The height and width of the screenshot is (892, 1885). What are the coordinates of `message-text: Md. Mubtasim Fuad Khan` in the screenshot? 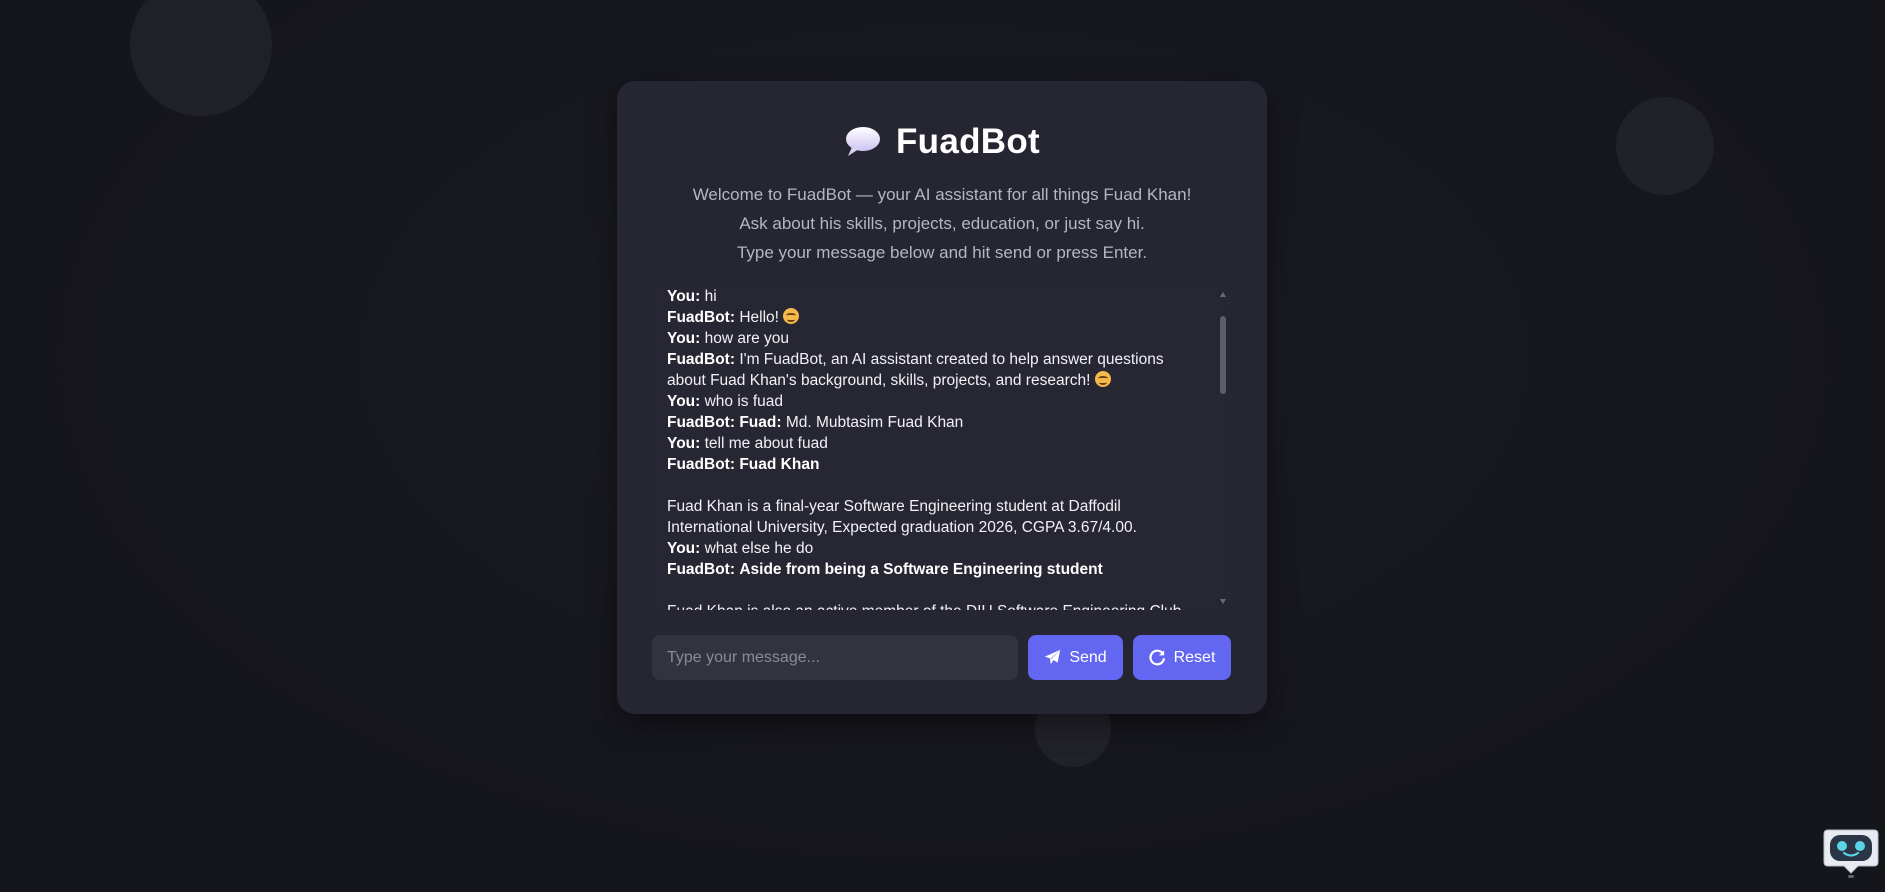 It's located at (874, 422).